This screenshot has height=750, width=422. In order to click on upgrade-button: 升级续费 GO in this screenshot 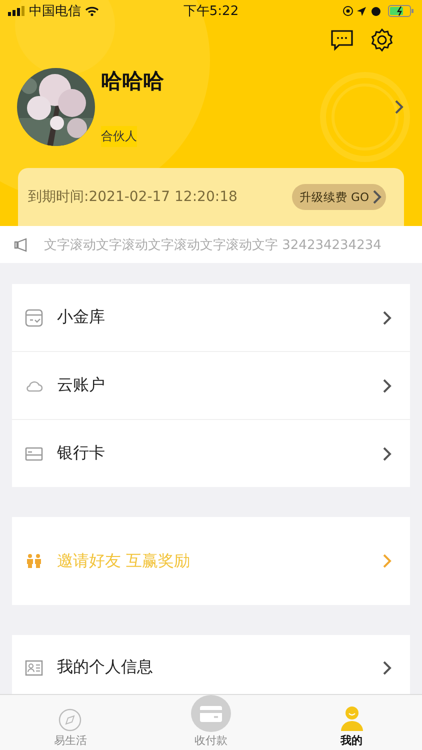, I will do `click(339, 197)`.